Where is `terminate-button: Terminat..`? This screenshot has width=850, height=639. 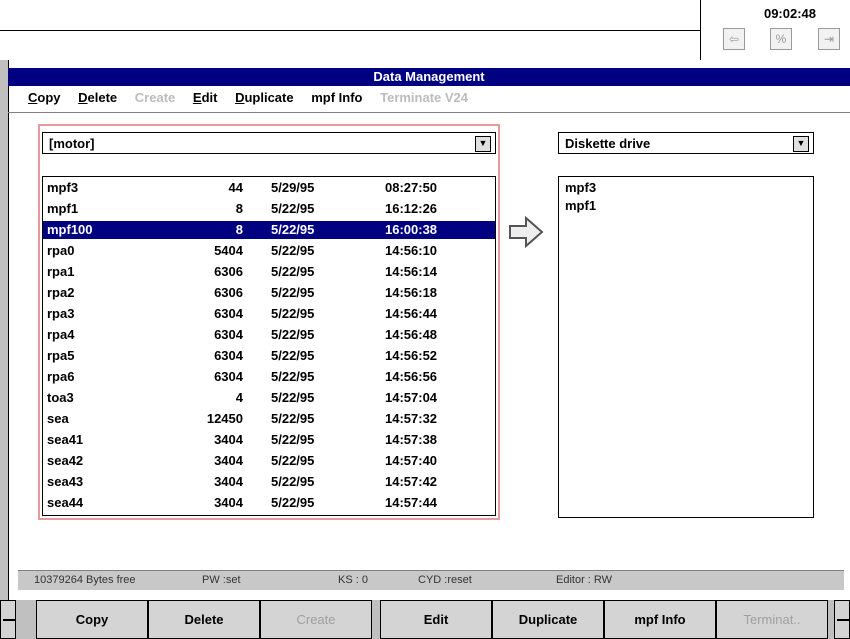 terminate-button: Terminat.. is located at coordinates (772, 619).